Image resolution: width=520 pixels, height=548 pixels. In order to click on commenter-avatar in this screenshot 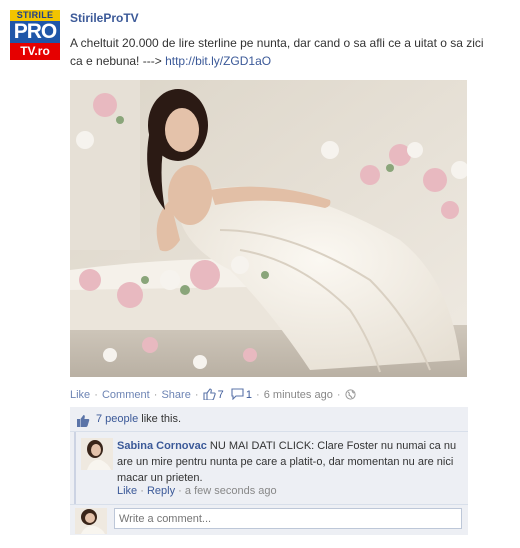, I will do `click(97, 454)`.